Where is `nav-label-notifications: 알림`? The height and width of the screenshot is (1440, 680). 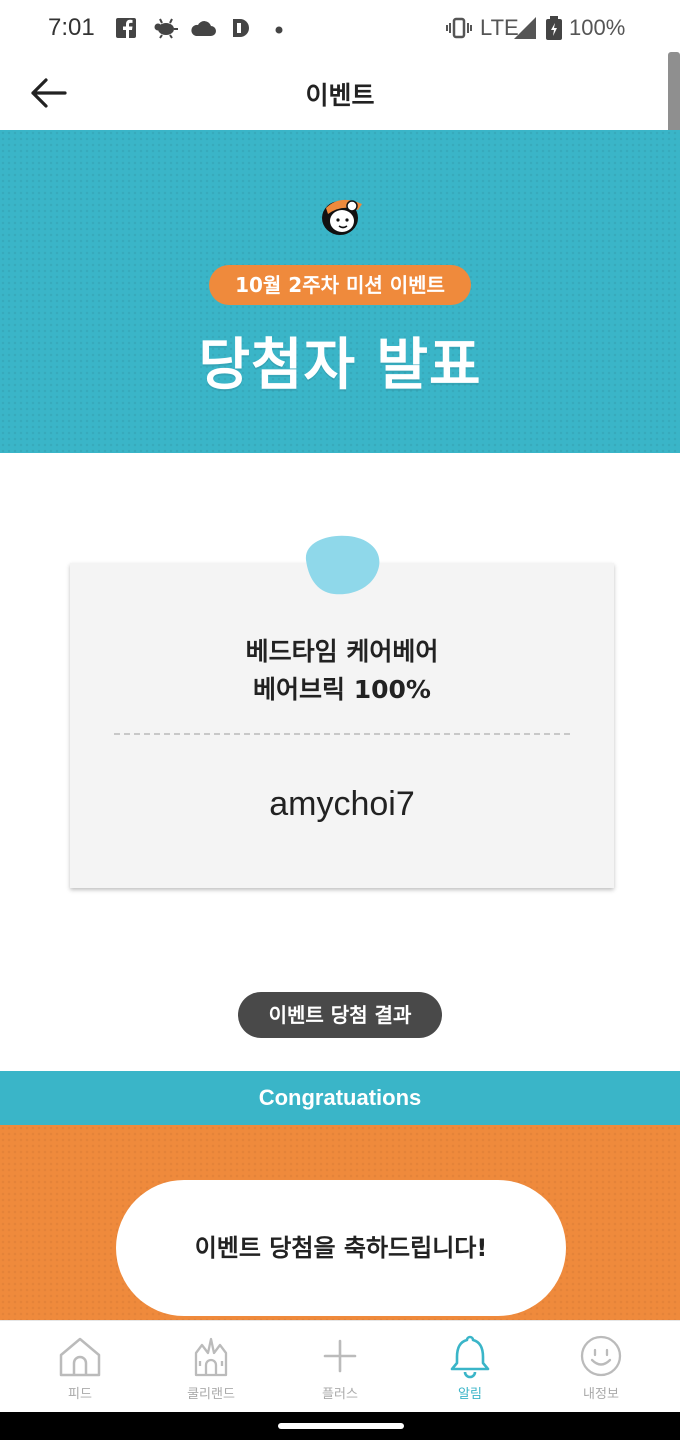
nav-label-notifications: 알림 is located at coordinates (470, 1394).